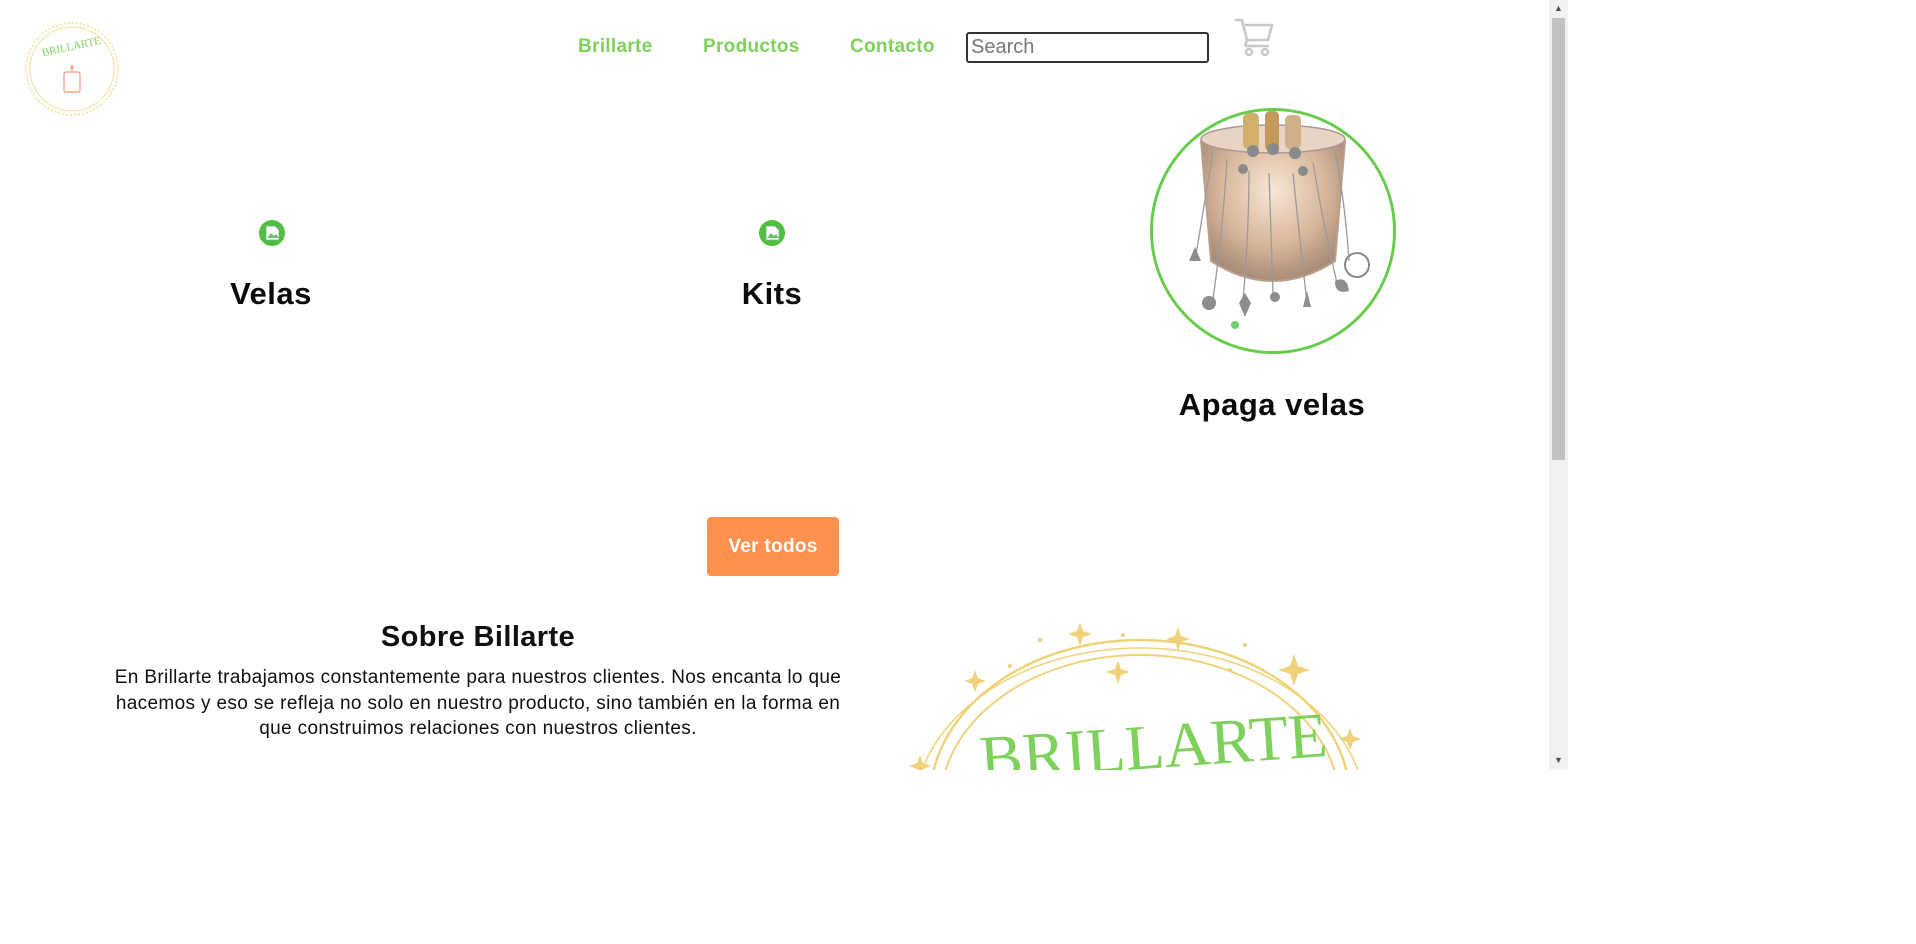 This screenshot has height=944, width=1916. What do you see at coordinates (1558, 760) in the screenshot?
I see `scroll-down-icon: ▼` at bounding box center [1558, 760].